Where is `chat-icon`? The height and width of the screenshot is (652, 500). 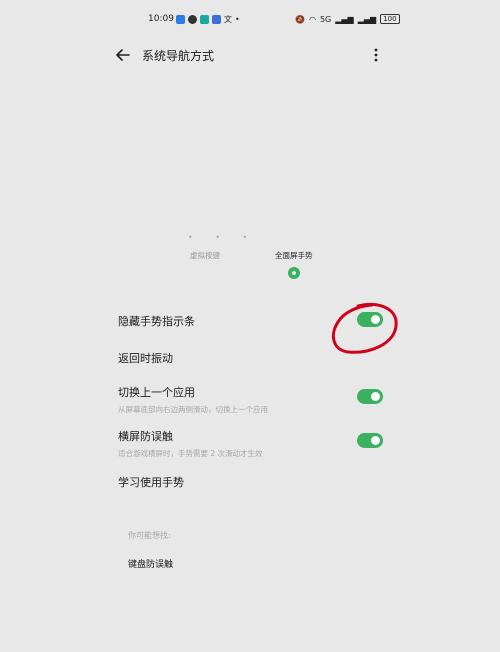 chat-icon is located at coordinates (192, 19).